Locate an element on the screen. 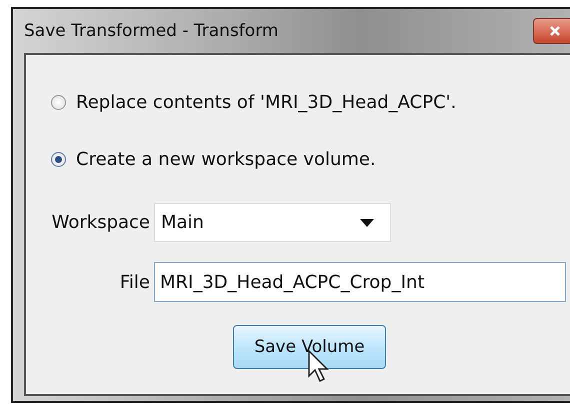 This screenshot has width=570, height=409. radio-label: Create a new workspace volume. is located at coordinates (226, 159).